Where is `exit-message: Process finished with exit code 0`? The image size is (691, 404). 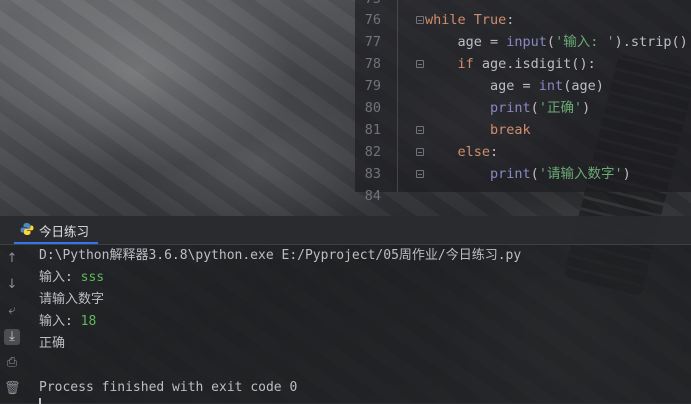
exit-message: Process finished with exit code 0 is located at coordinates (168, 387).